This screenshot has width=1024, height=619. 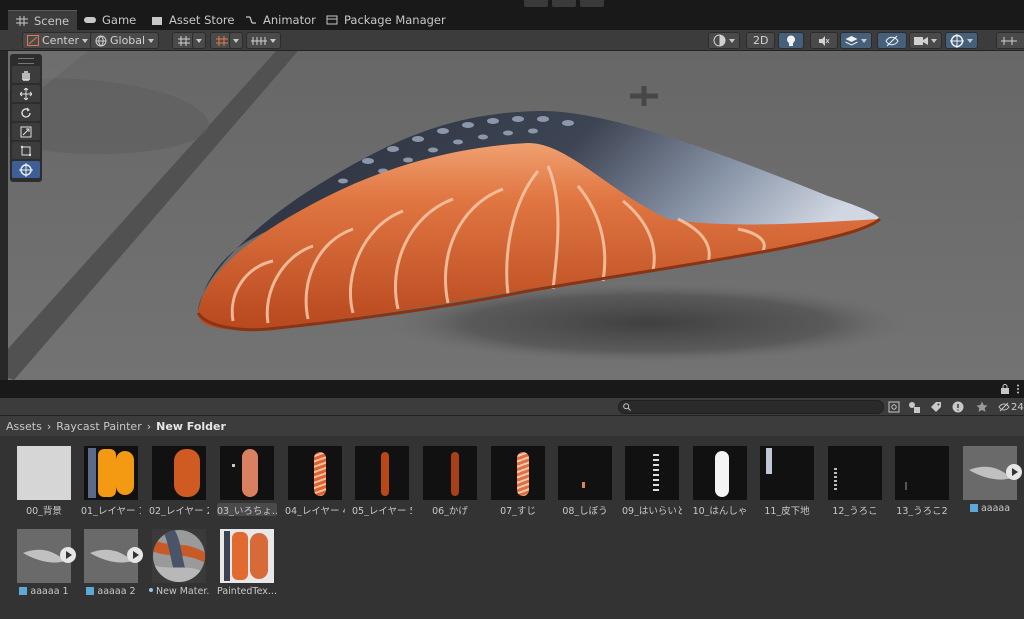 What do you see at coordinates (111, 511) in the screenshot?
I see `asset-label: 01_レイヤー 1` at bounding box center [111, 511].